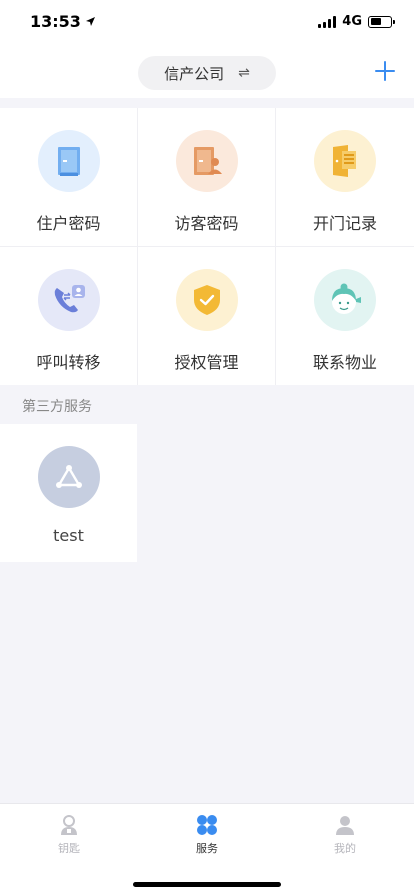 This screenshot has width=414, height=896. I want to click on service-visitor-password: 访客密码, so click(206, 177).